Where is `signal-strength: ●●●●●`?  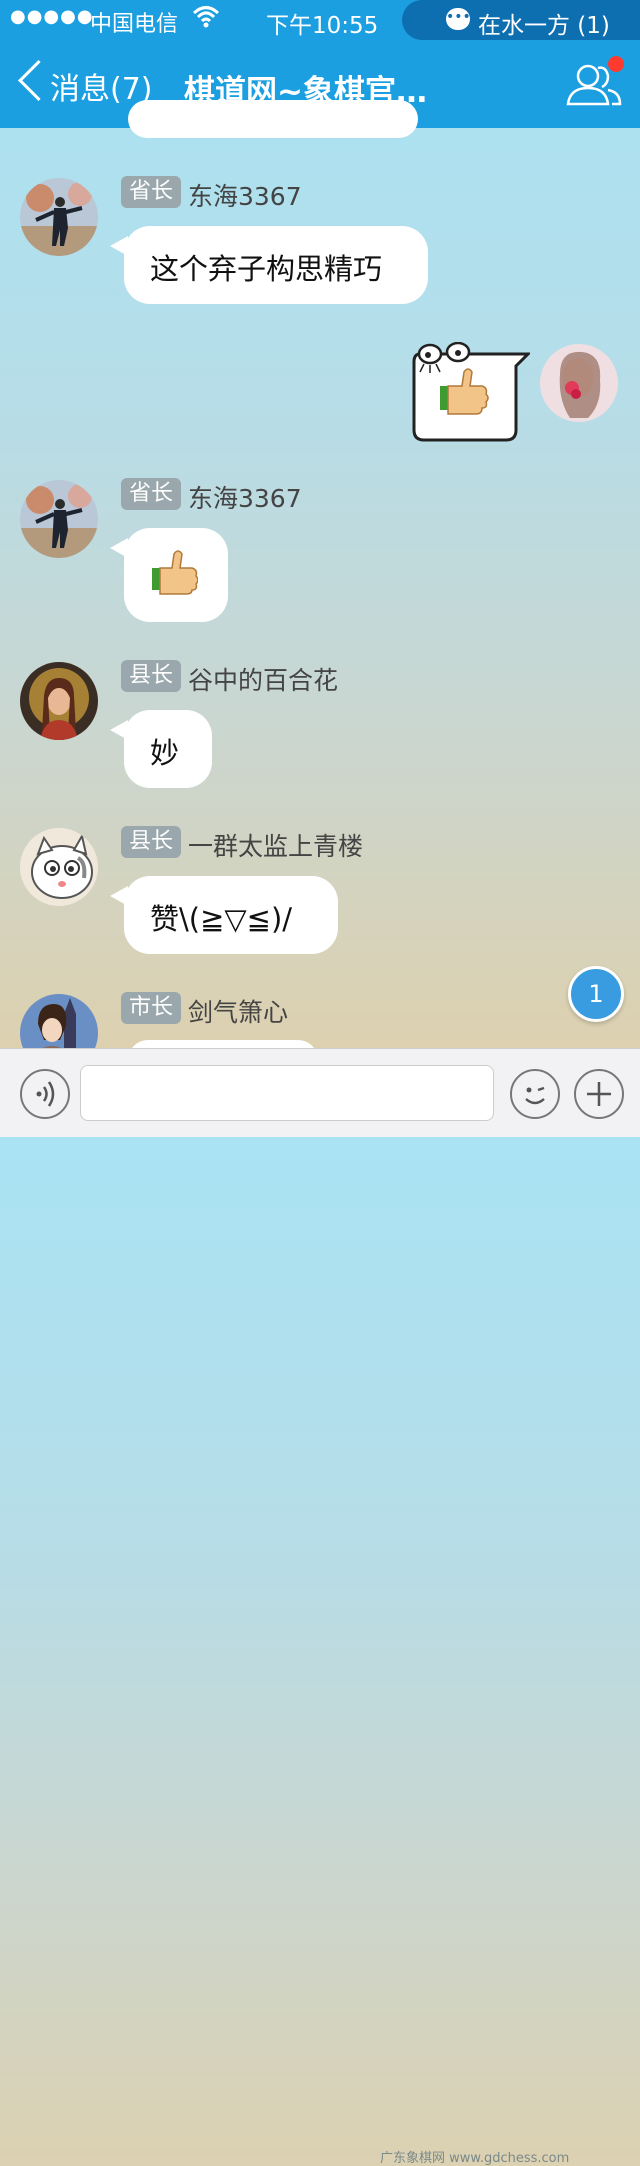 signal-strength: ●●●●● is located at coordinates (52, 16).